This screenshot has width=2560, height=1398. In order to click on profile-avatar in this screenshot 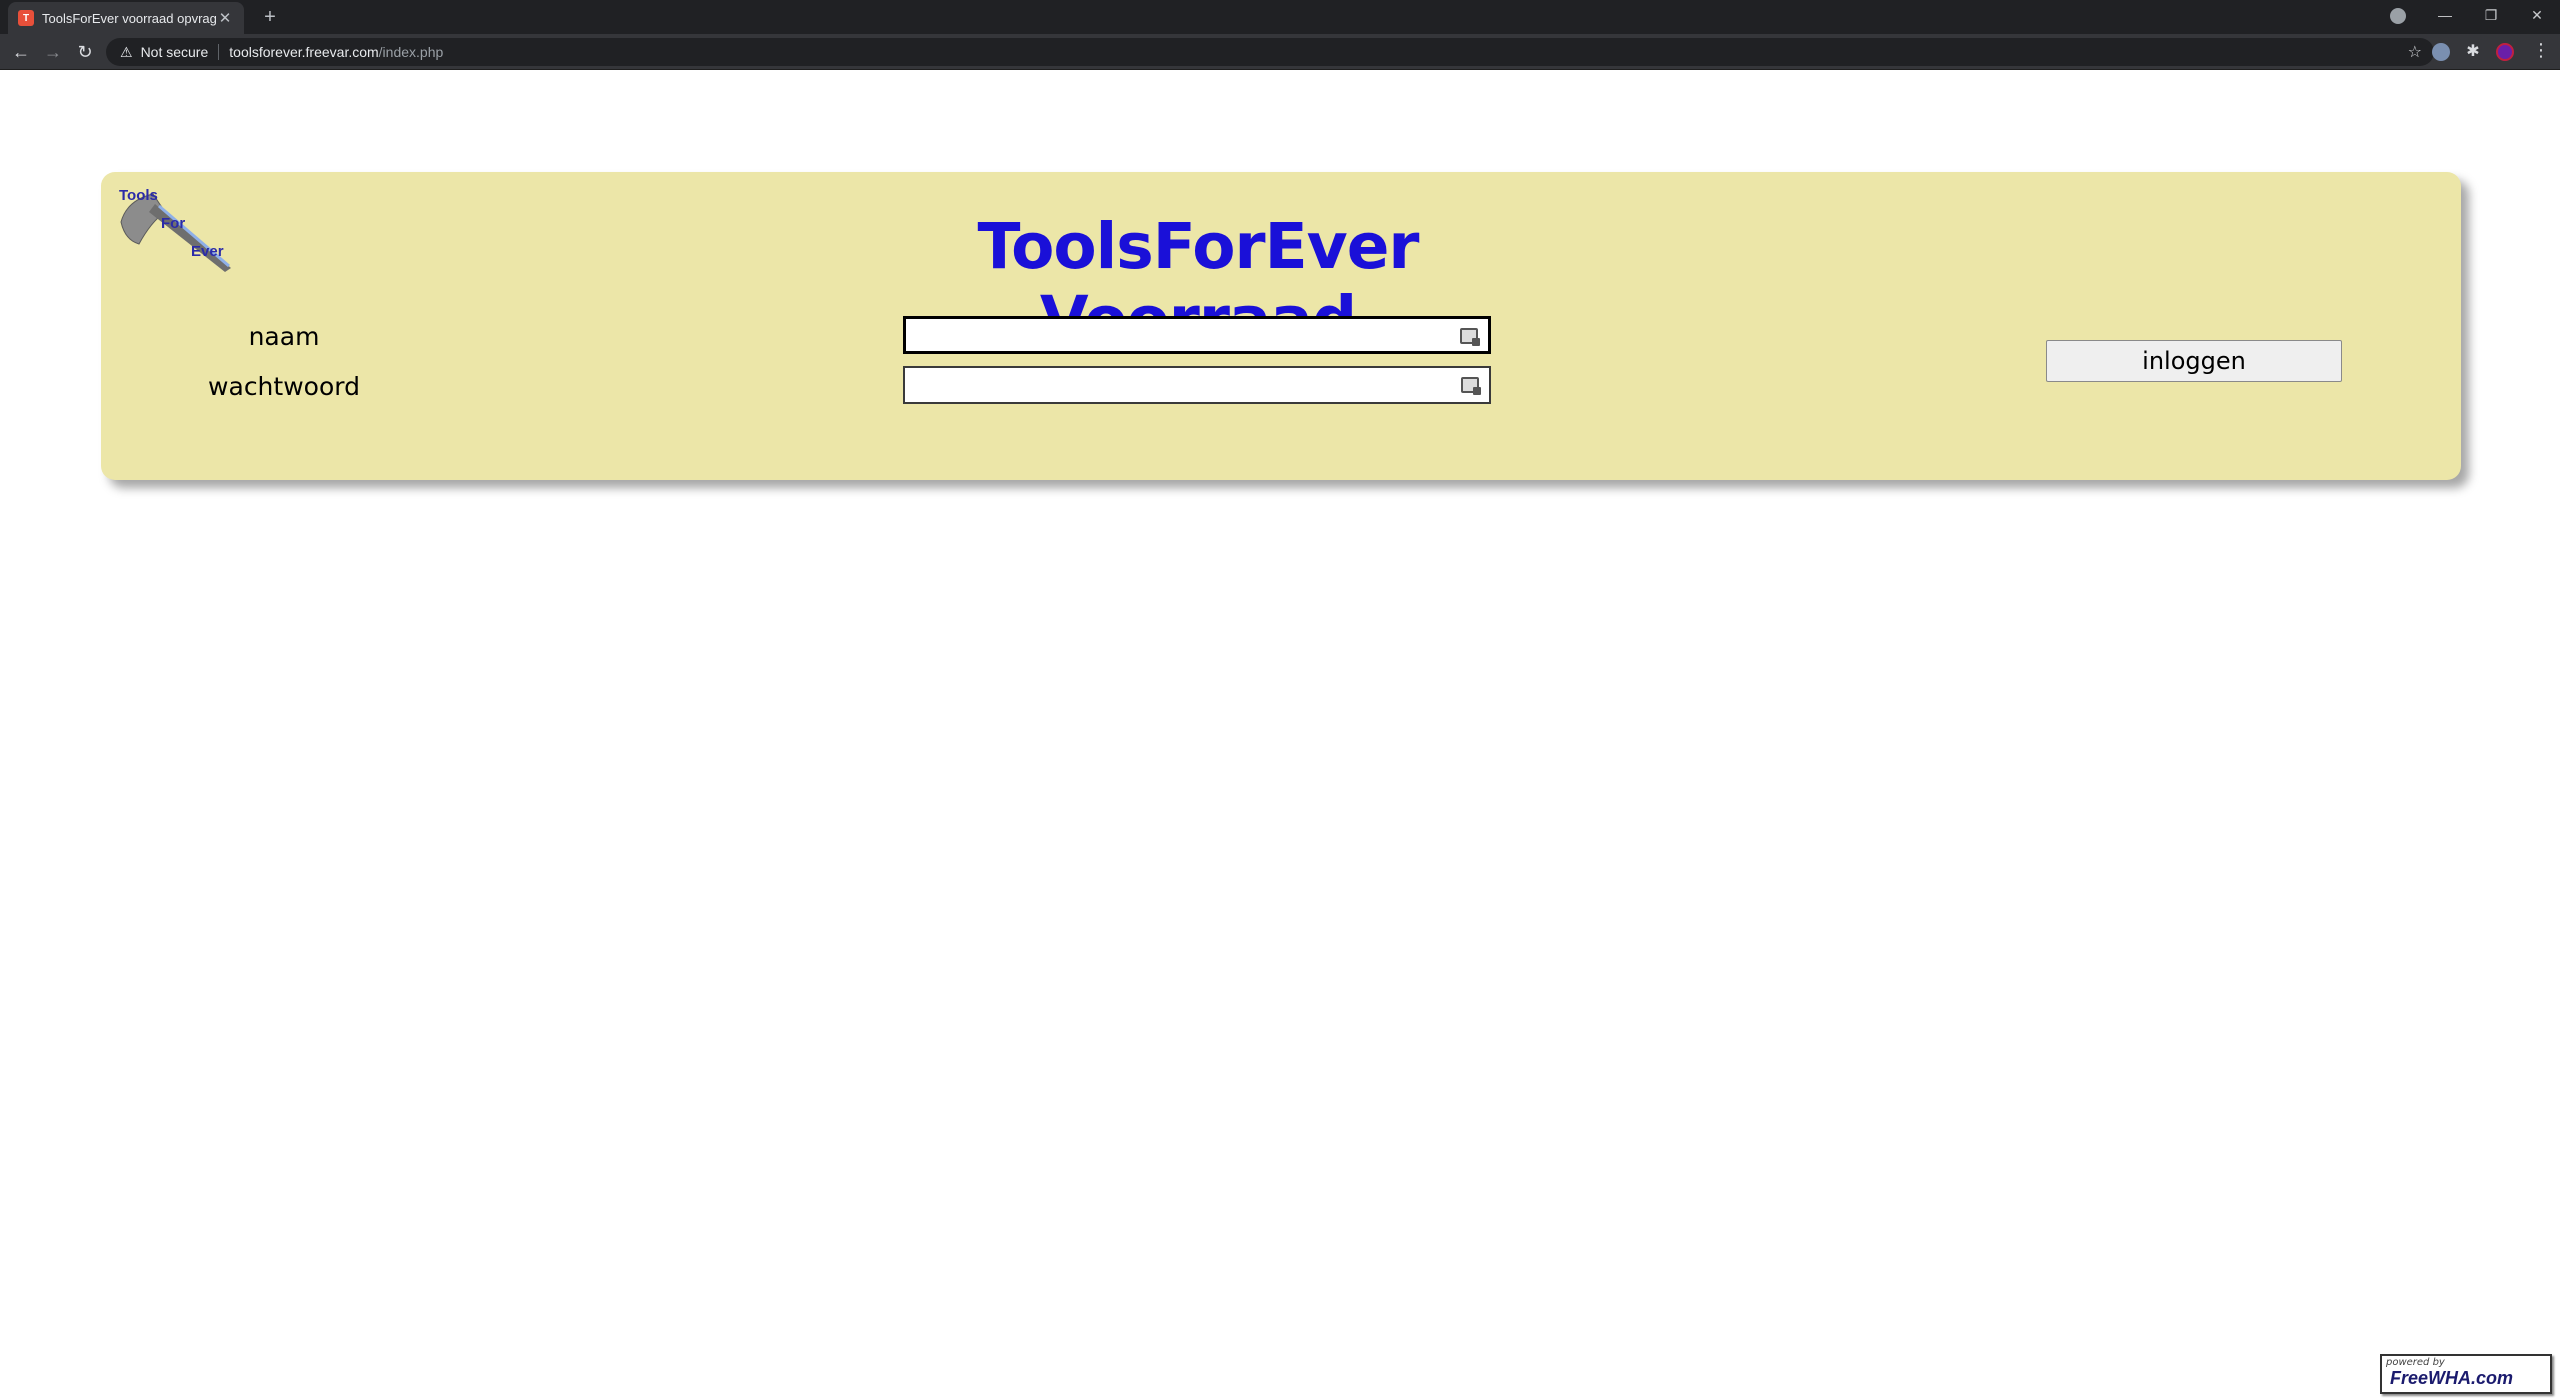, I will do `click(2505, 52)`.